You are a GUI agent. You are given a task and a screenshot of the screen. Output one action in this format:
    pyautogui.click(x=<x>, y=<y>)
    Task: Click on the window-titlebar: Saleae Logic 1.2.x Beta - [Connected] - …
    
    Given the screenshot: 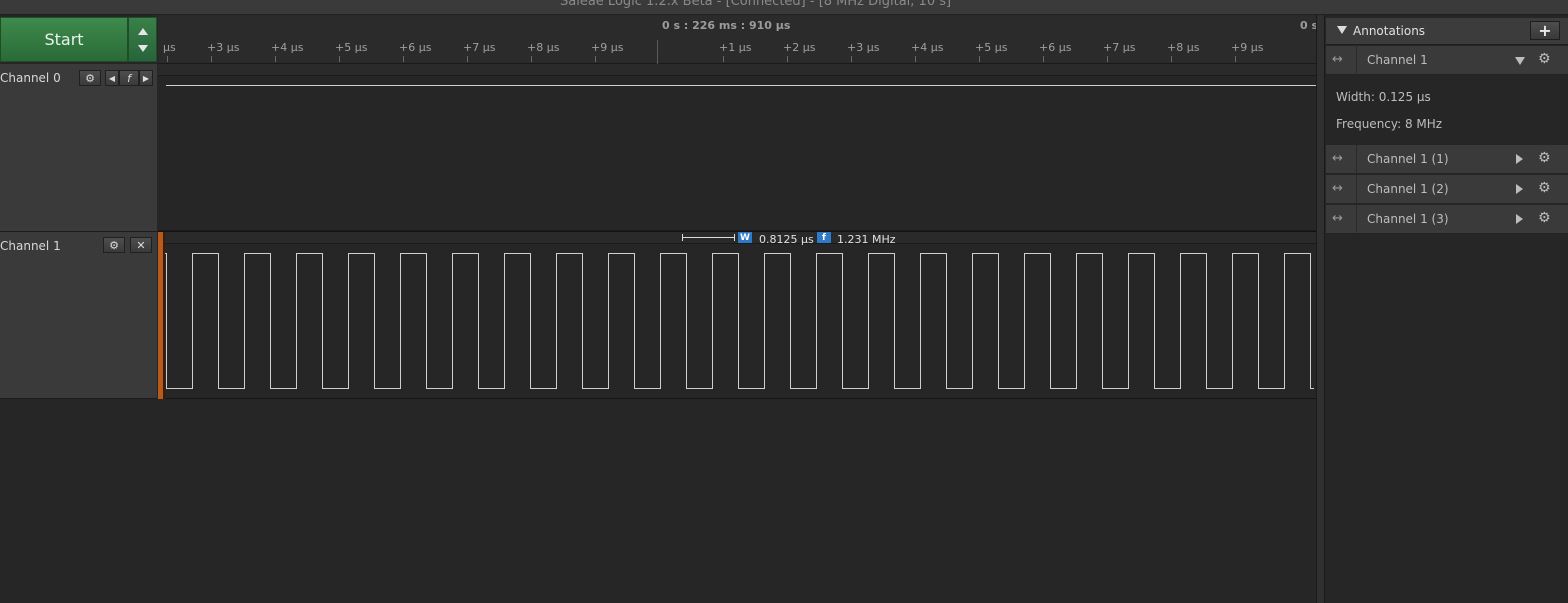 What is the action you would take?
    pyautogui.click(x=784, y=7)
    